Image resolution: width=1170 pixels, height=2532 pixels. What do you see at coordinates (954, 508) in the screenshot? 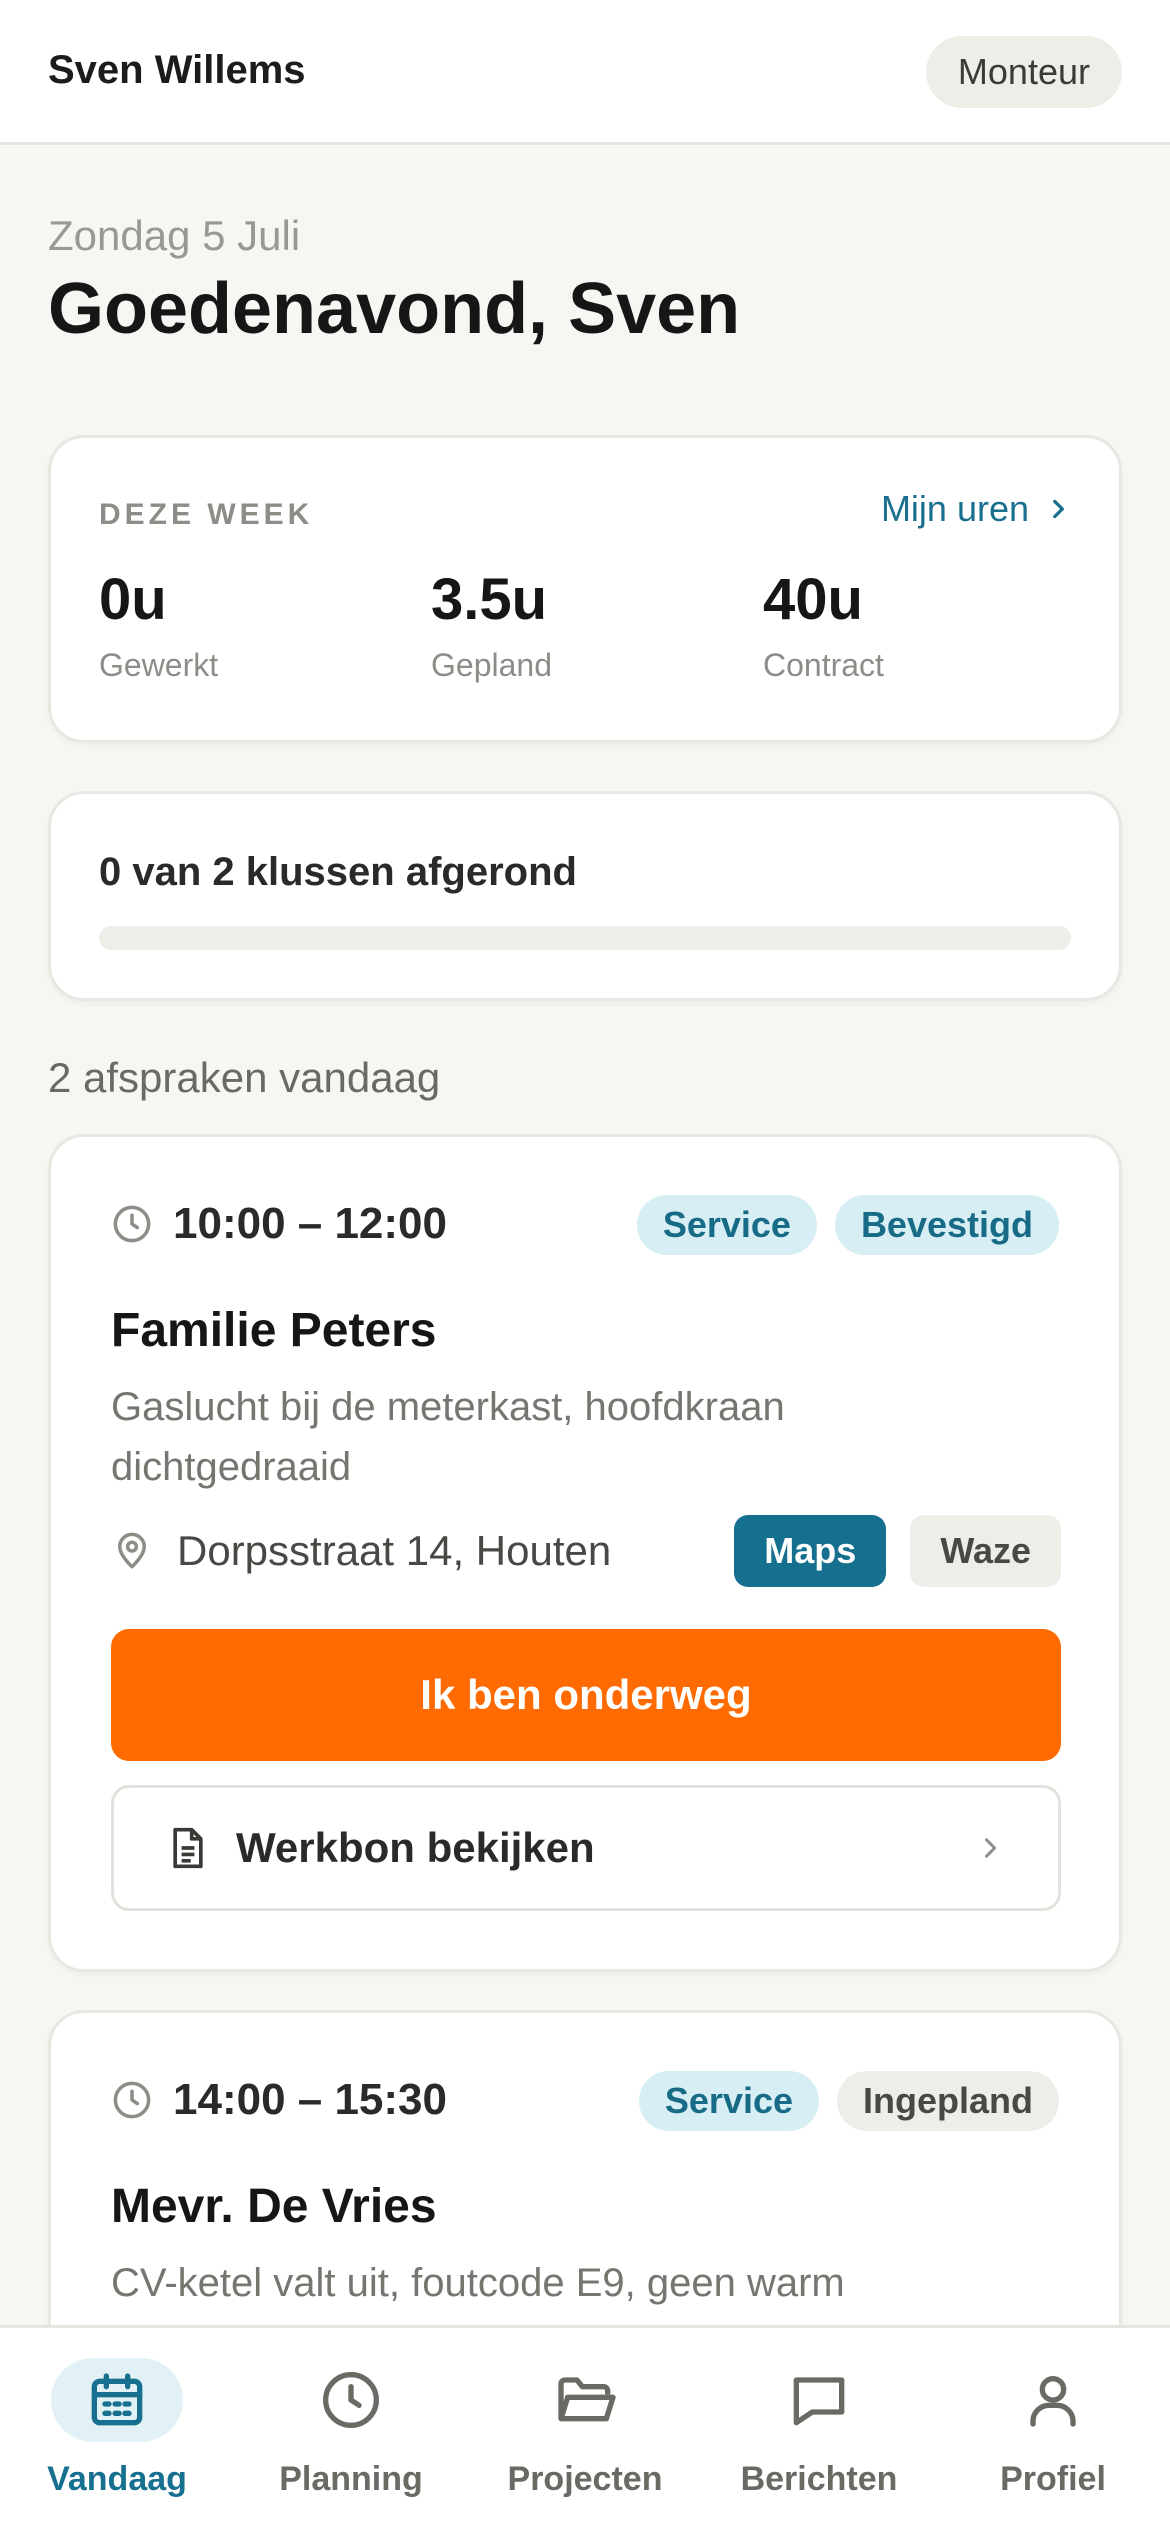
I see `my-hours-label: Mijn uren` at bounding box center [954, 508].